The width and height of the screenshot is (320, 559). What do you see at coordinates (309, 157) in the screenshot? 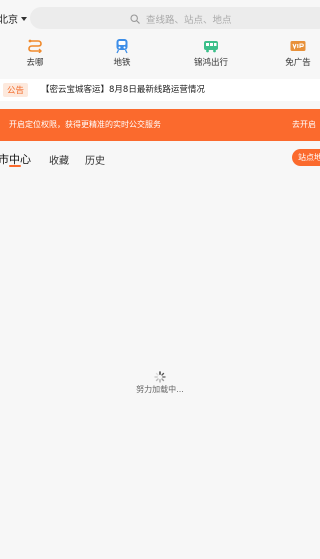
I see `nearby-stations-label: 站点地` at bounding box center [309, 157].